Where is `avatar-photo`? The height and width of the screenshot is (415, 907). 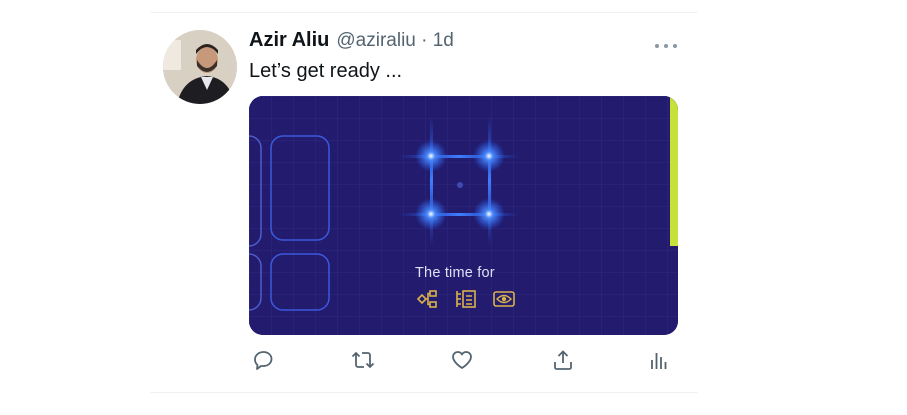
avatar-photo is located at coordinates (200, 67).